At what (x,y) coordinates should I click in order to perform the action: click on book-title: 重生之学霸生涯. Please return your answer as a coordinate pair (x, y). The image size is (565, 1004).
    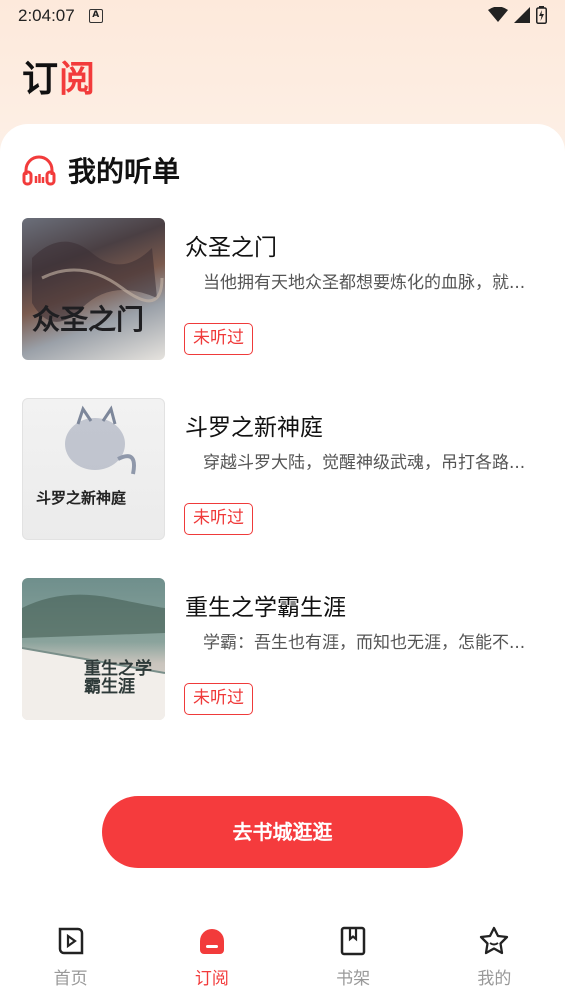
    Looking at the image, I should click on (265, 608).